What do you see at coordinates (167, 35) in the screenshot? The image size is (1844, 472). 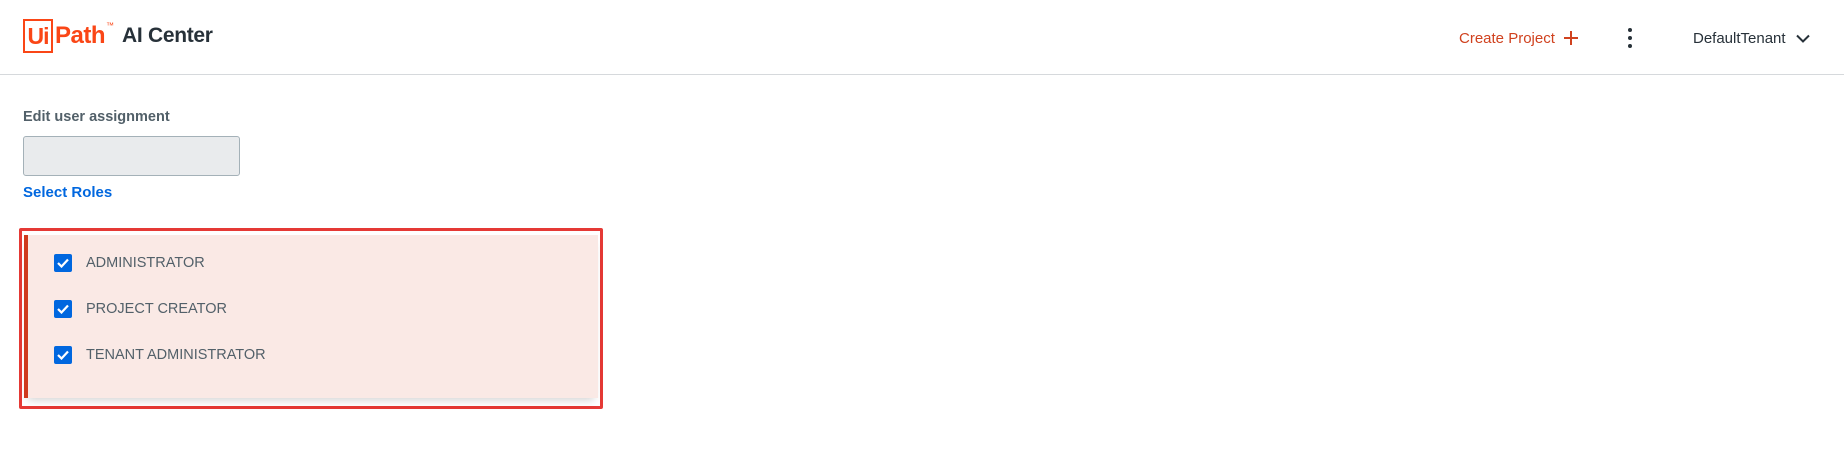 I see `product-name: AI Center` at bounding box center [167, 35].